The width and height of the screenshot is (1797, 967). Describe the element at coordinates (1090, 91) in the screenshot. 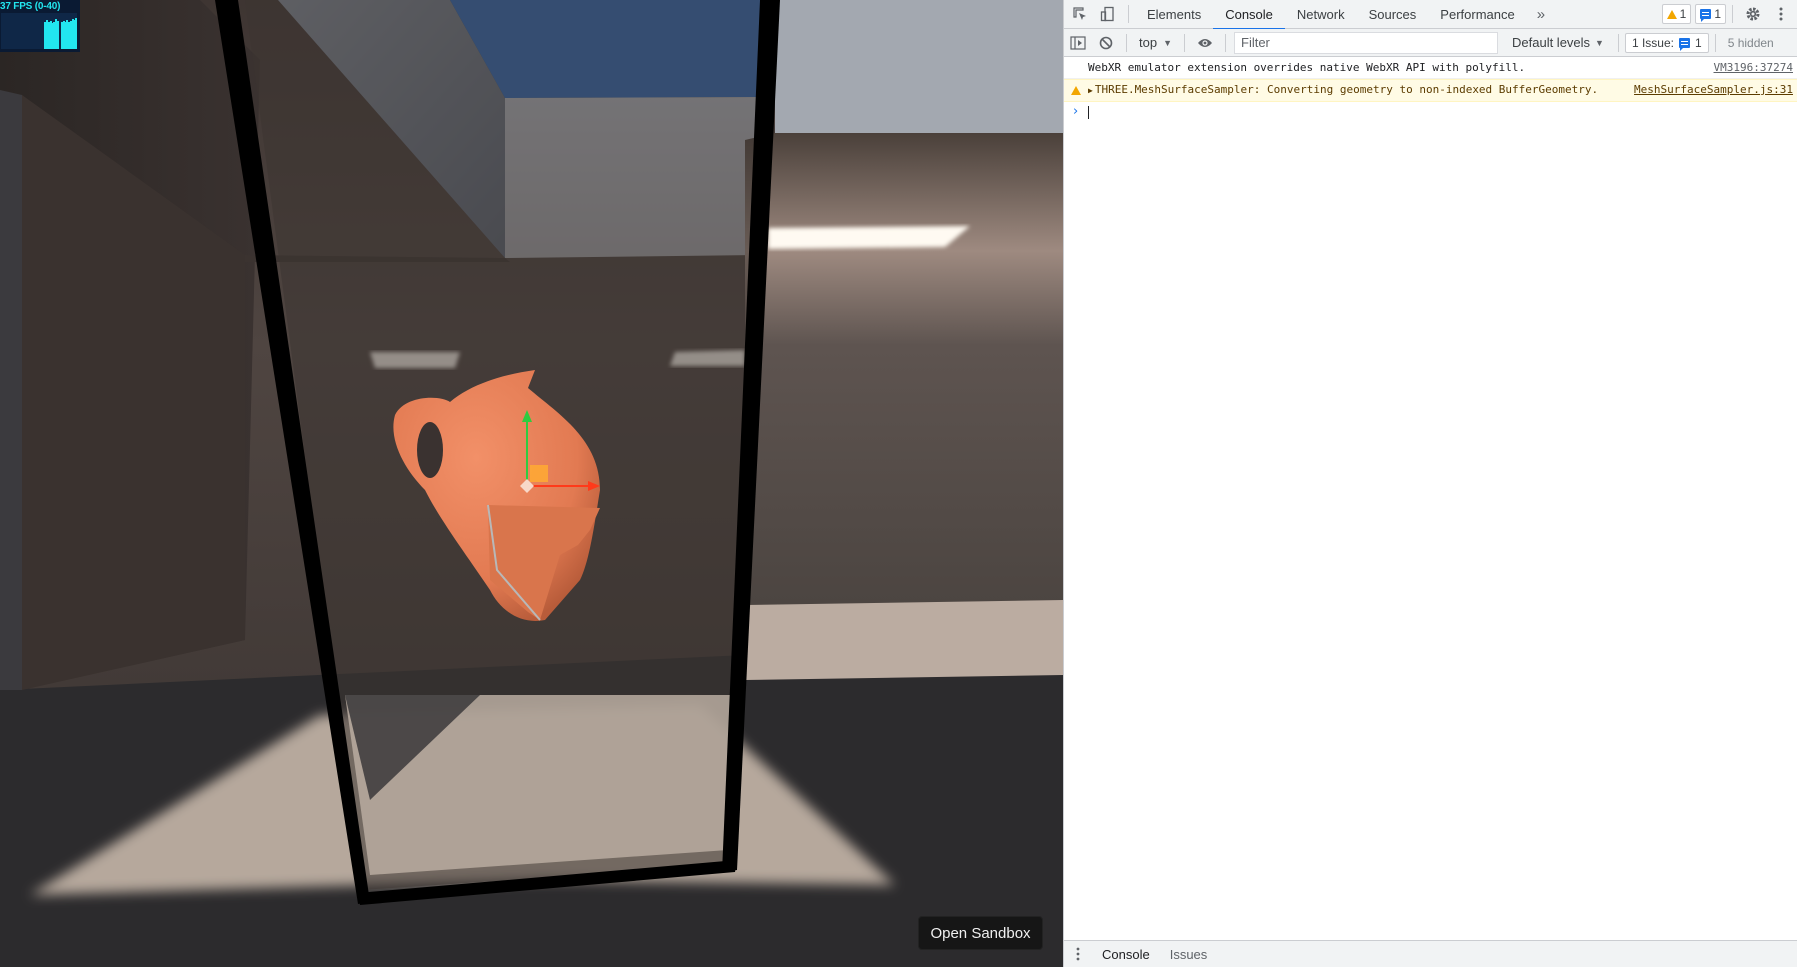

I see `expand-arrow-icon: ▶` at that location.